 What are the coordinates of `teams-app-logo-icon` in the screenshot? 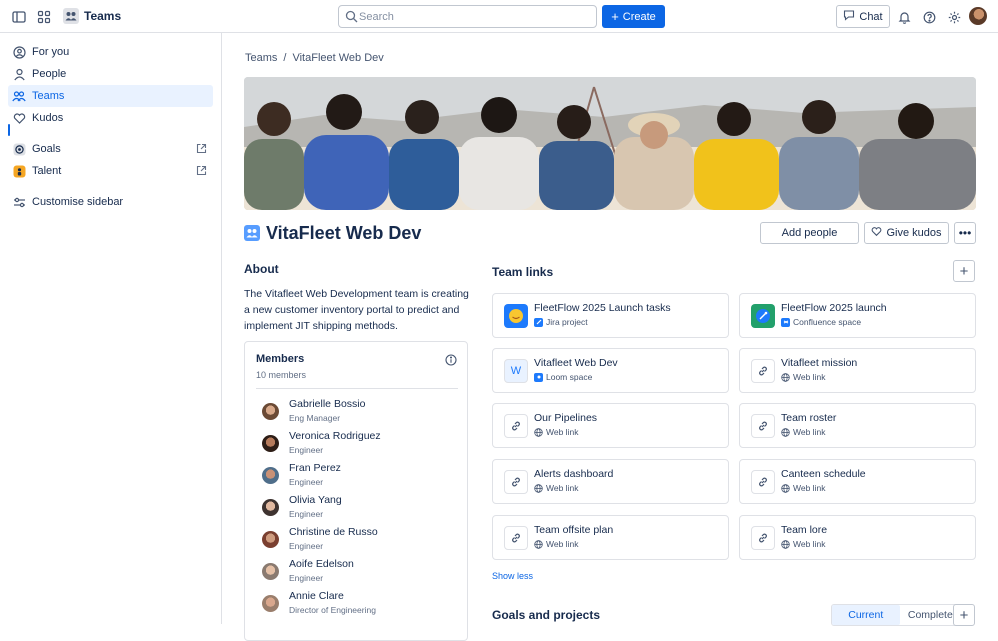 It's located at (71, 16).